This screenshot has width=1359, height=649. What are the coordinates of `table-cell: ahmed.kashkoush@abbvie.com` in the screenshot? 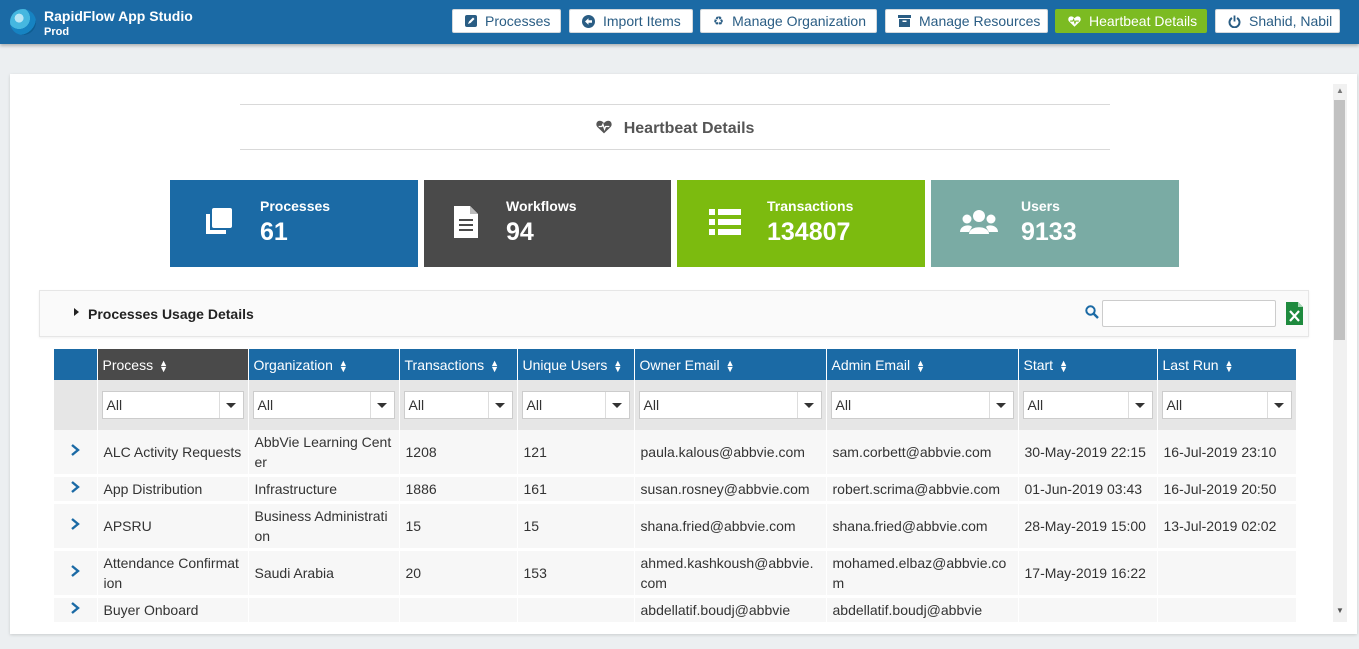 It's located at (730, 573).